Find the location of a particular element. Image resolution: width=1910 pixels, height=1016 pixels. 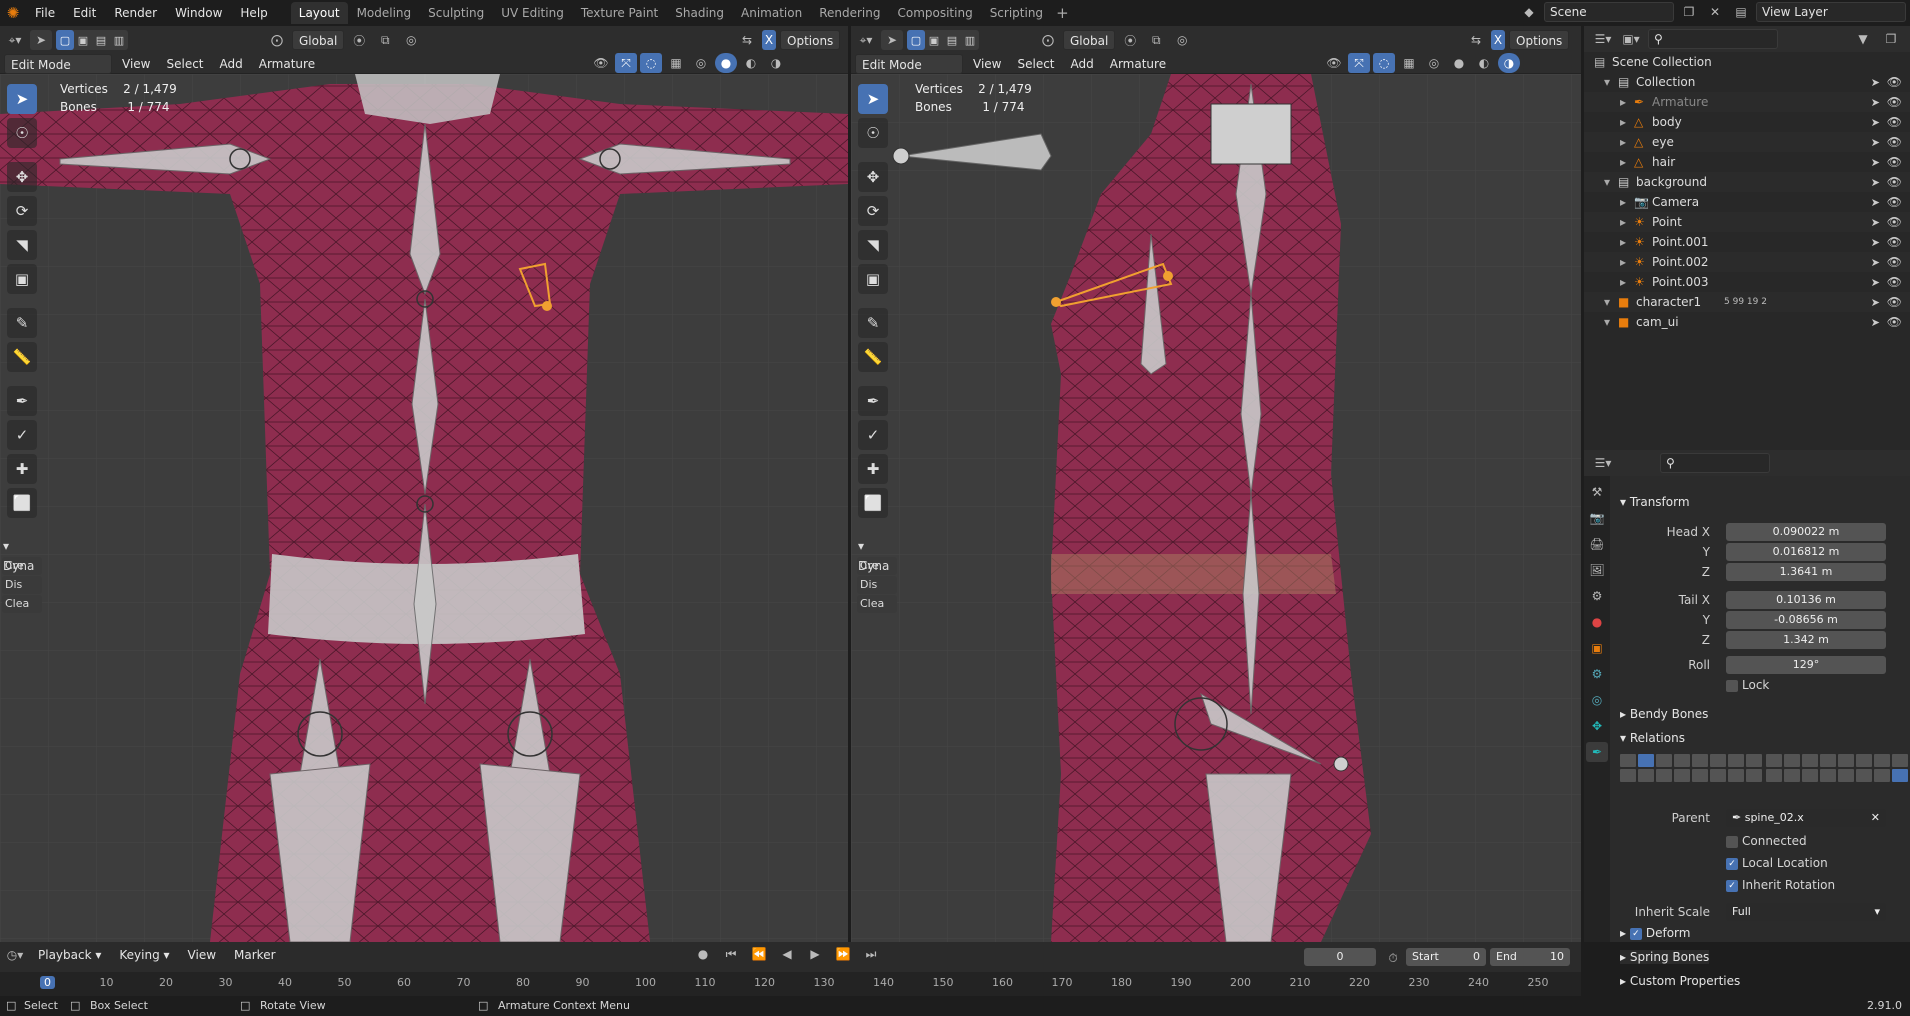

tweak-tool-icon-right: ➤ is located at coordinates (892, 40).